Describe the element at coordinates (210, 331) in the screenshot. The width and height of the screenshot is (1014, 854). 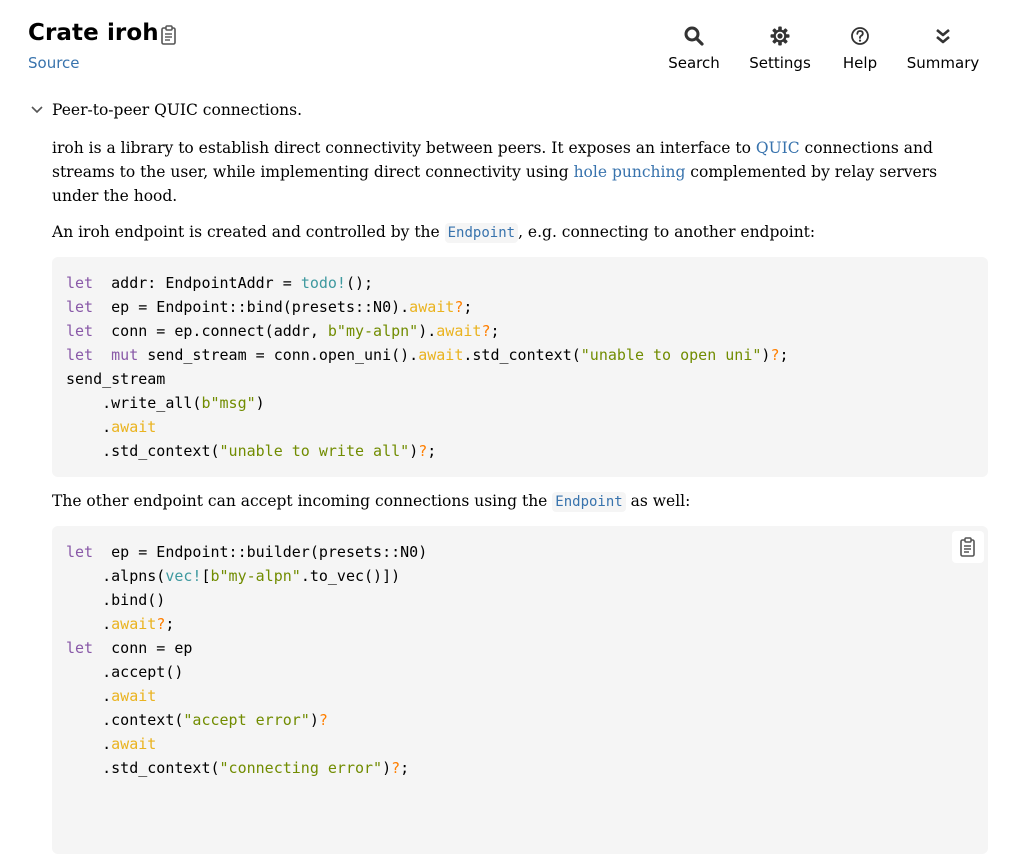
I see `code-token: conn = ep.connect(addr,` at that location.